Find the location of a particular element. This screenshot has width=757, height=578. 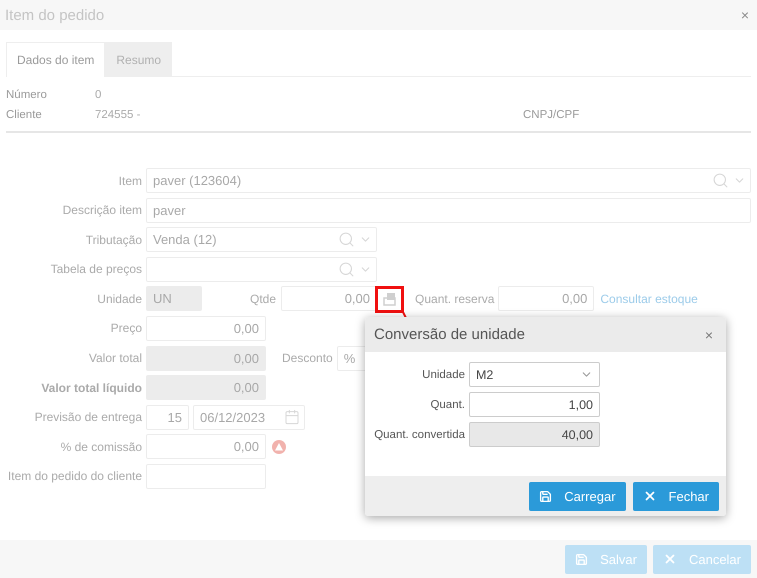

unit-select: M2 is located at coordinates (534, 374).